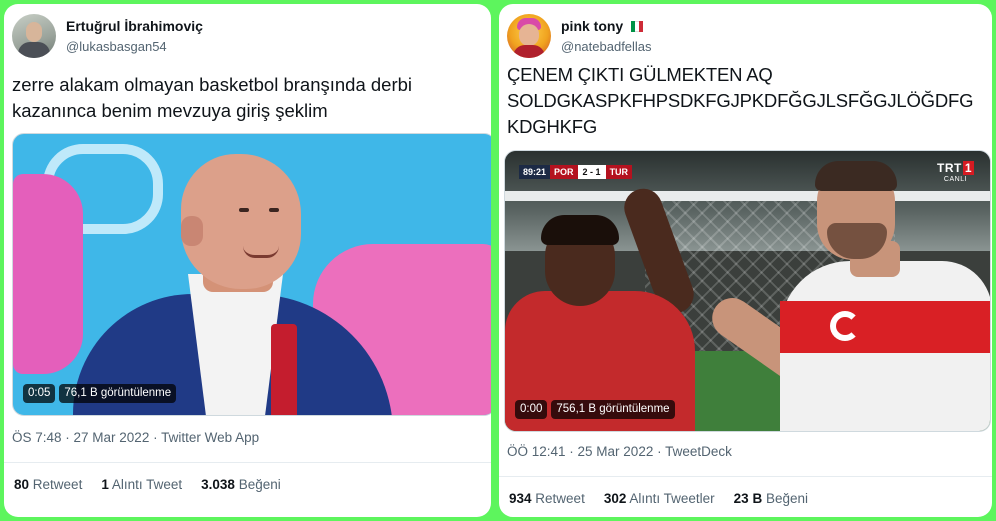  I want to click on logo-text: TRT, so click(949, 168).